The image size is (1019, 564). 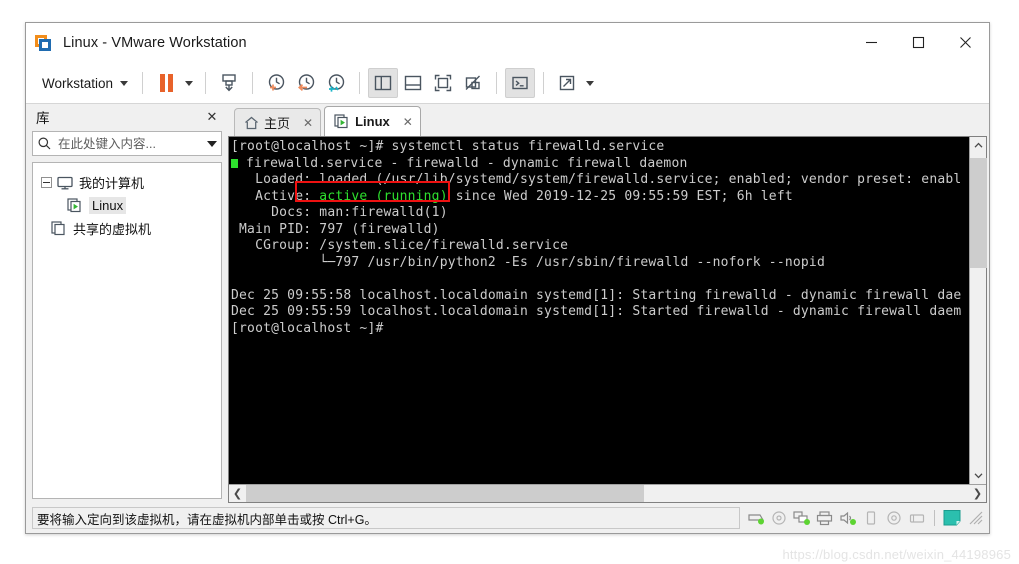 I want to click on printer-icon, so click(x=825, y=518).